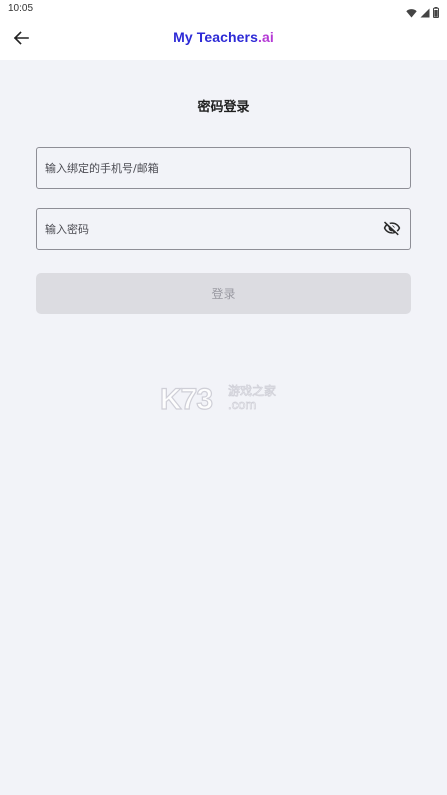 The width and height of the screenshot is (447, 795). I want to click on page-title: 密码登录, so click(223, 107).